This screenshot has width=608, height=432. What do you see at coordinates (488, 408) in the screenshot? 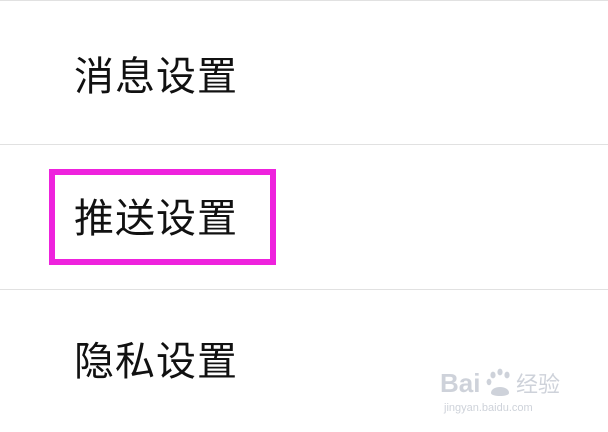
I see `watermark-url: jingyan.baidu.com` at bounding box center [488, 408].